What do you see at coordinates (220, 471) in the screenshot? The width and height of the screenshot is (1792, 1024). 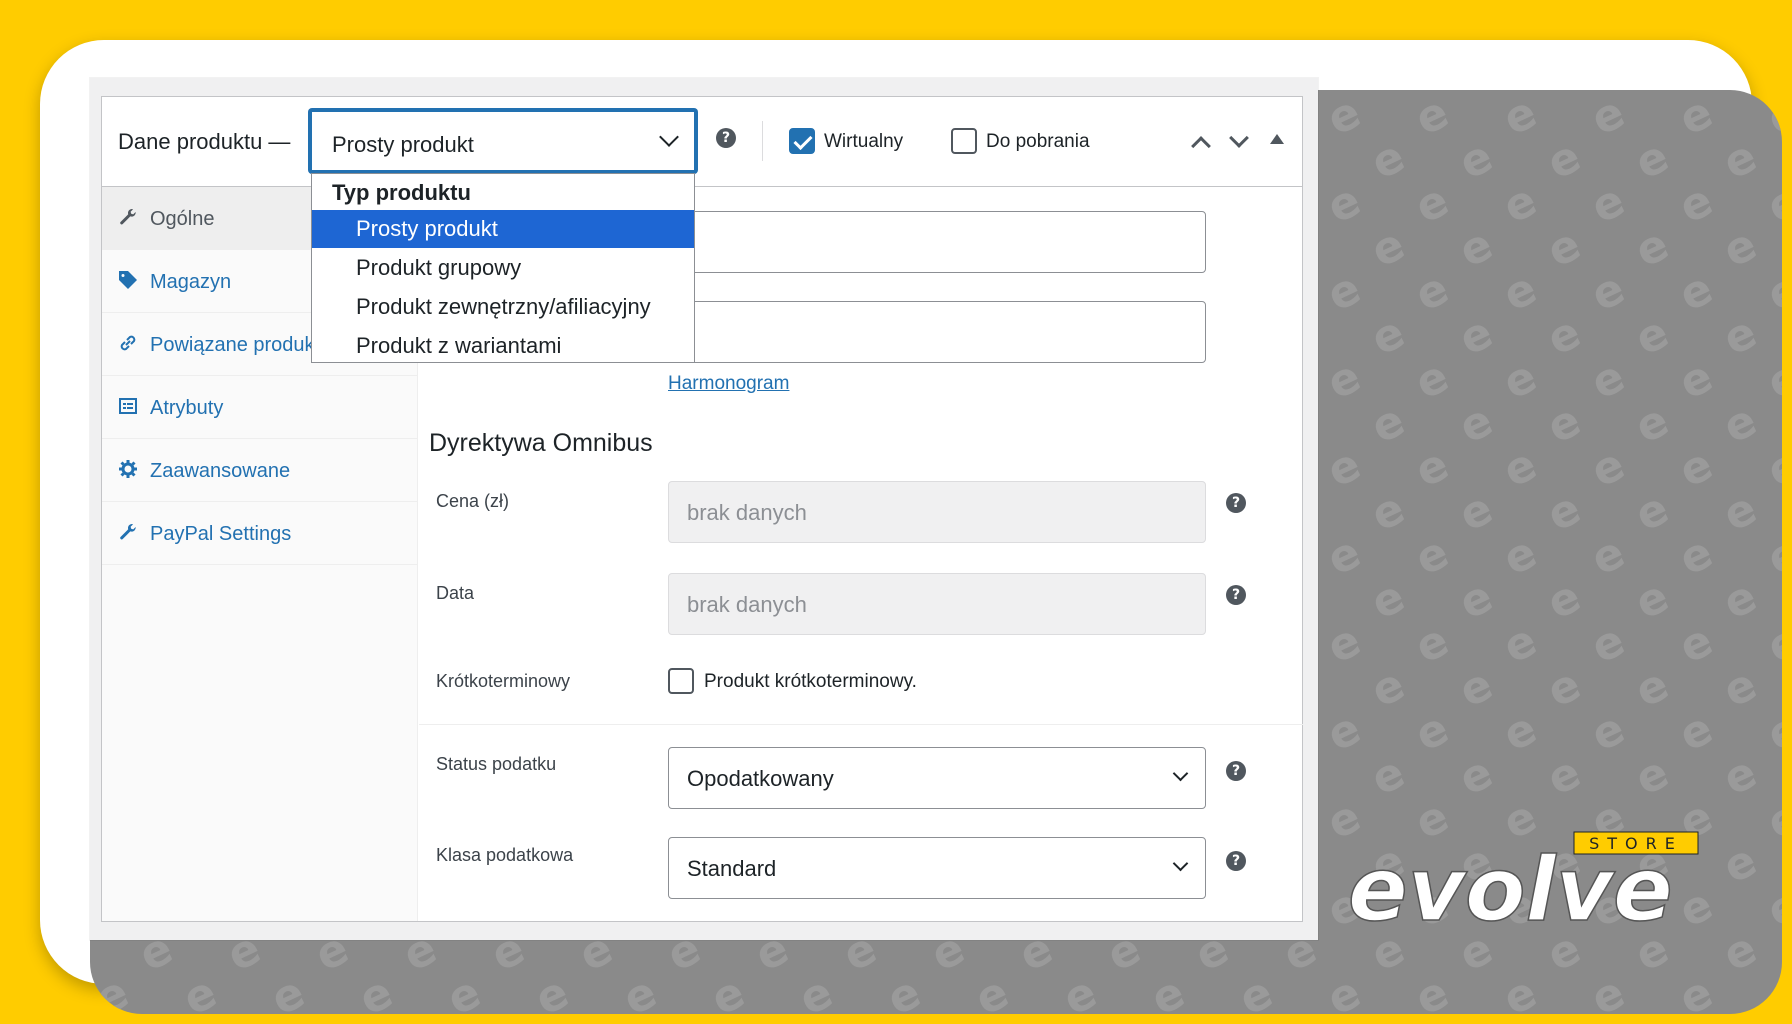 I see `tab-label: Zaawansowane` at bounding box center [220, 471].